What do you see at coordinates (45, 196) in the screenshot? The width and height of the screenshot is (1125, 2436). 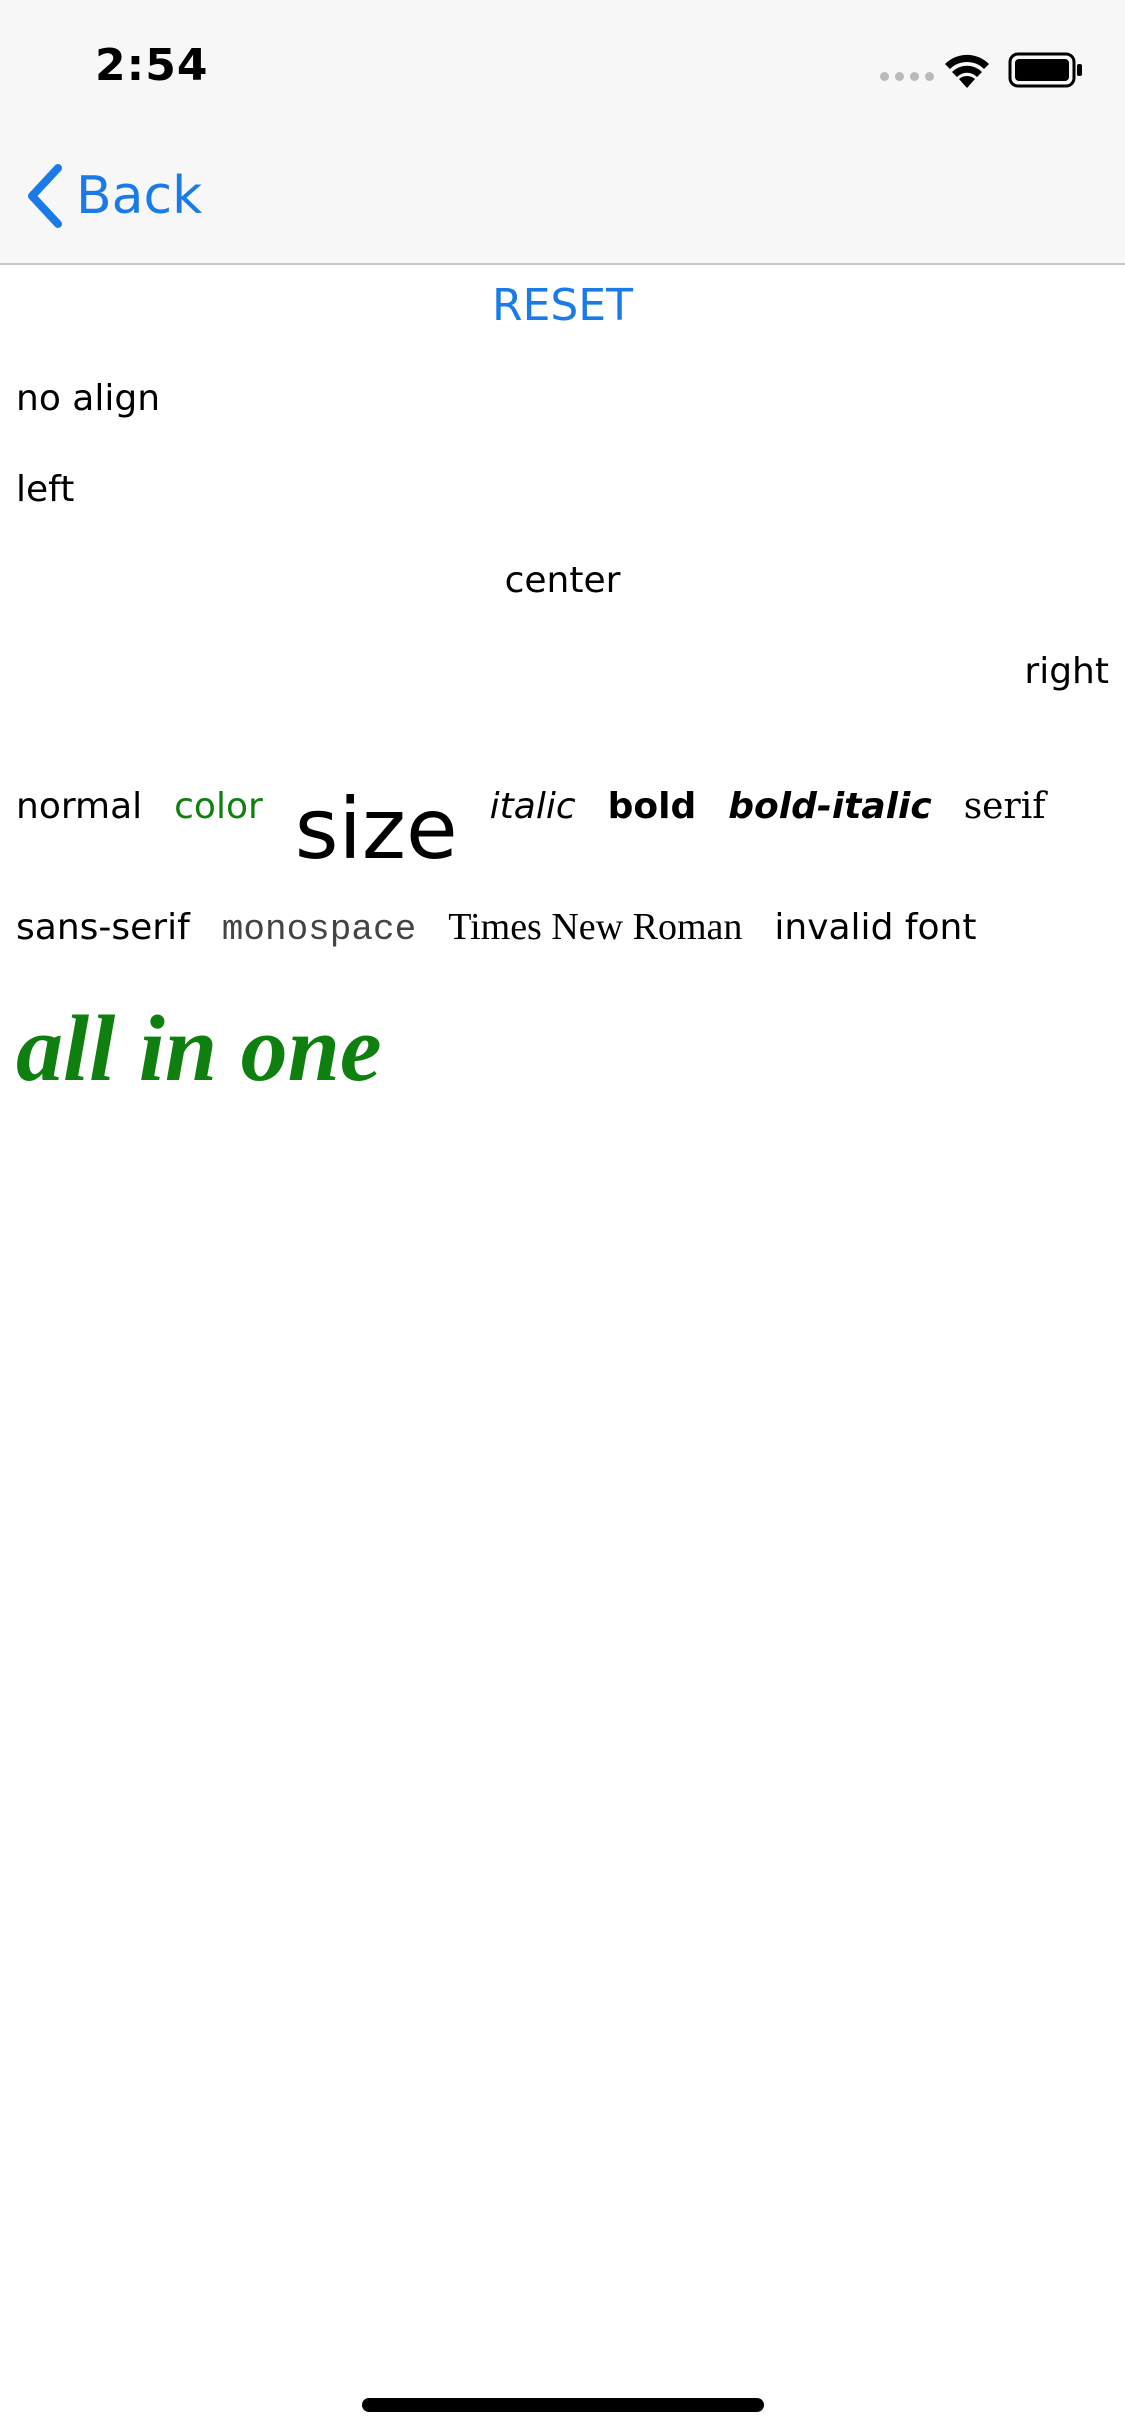 I see `chevron-left-icon` at bounding box center [45, 196].